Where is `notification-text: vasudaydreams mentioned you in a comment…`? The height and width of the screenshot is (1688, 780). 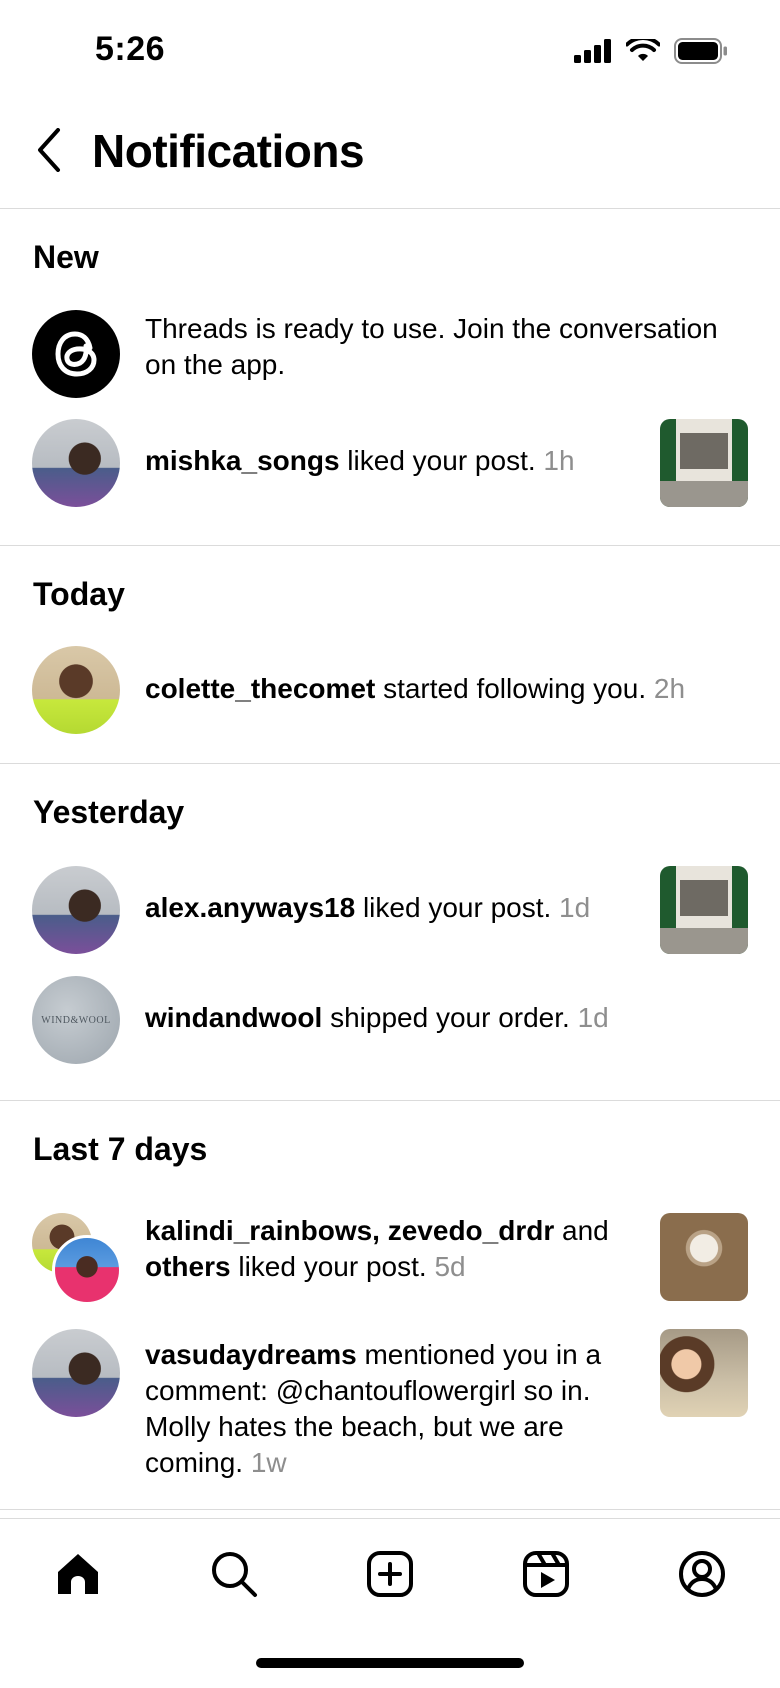
notification-text: vasudaydreams mentioned you in a comment… is located at coordinates (380, 1409).